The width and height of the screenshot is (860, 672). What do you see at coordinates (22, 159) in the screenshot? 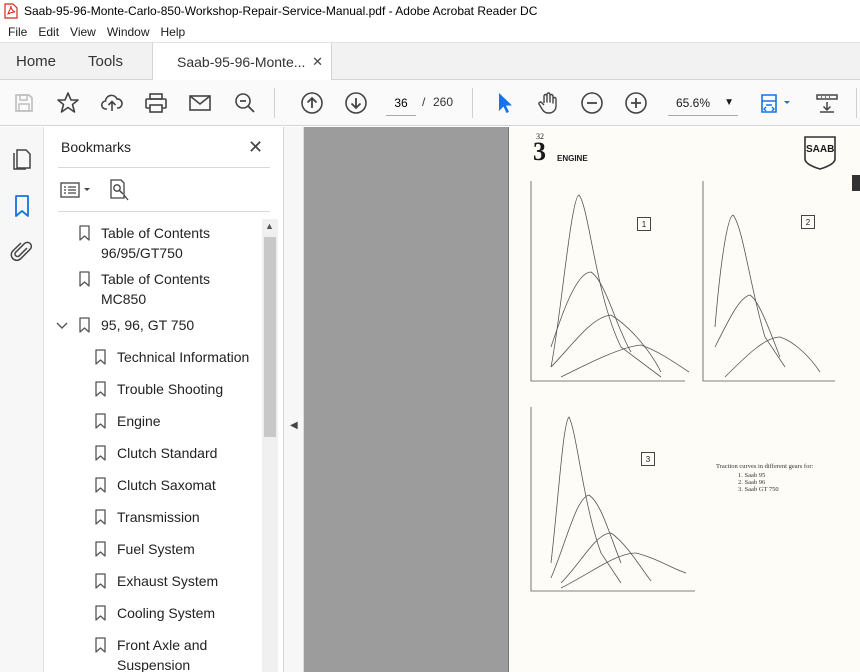
I see `page-thumbnails-icon` at bounding box center [22, 159].